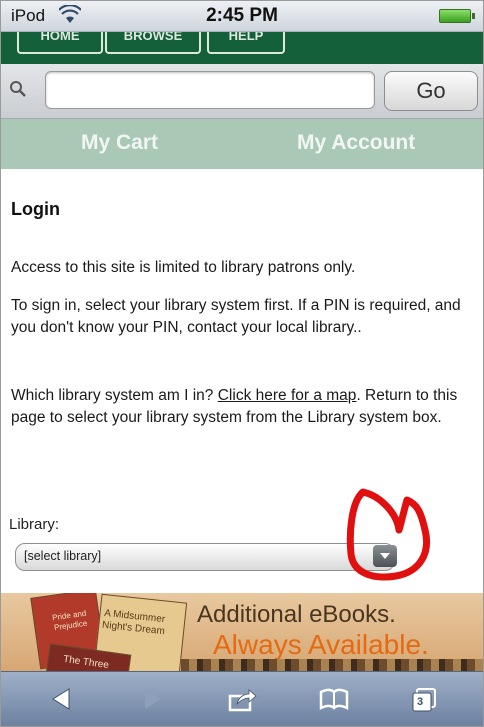 This screenshot has height=727, width=484. I want to click on clock: 2:45 PM, so click(242, 15).